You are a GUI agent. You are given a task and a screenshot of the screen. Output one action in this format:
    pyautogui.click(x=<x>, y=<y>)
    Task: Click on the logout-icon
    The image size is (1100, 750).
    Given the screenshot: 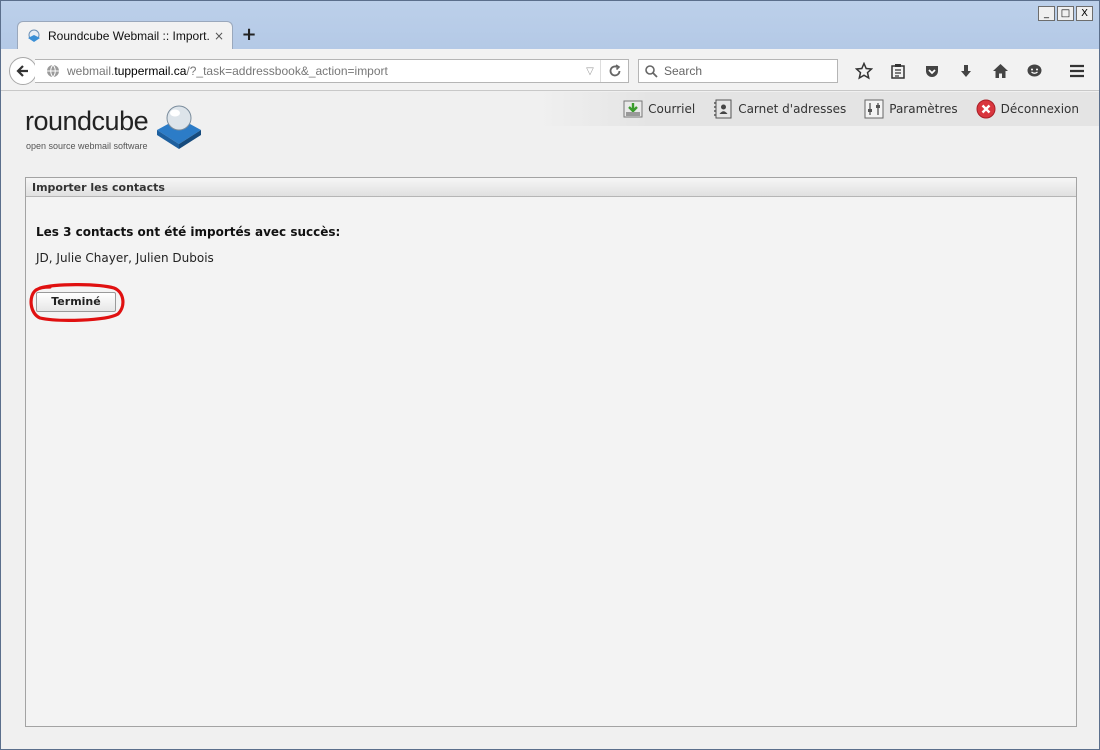 What is the action you would take?
    pyautogui.click(x=986, y=109)
    